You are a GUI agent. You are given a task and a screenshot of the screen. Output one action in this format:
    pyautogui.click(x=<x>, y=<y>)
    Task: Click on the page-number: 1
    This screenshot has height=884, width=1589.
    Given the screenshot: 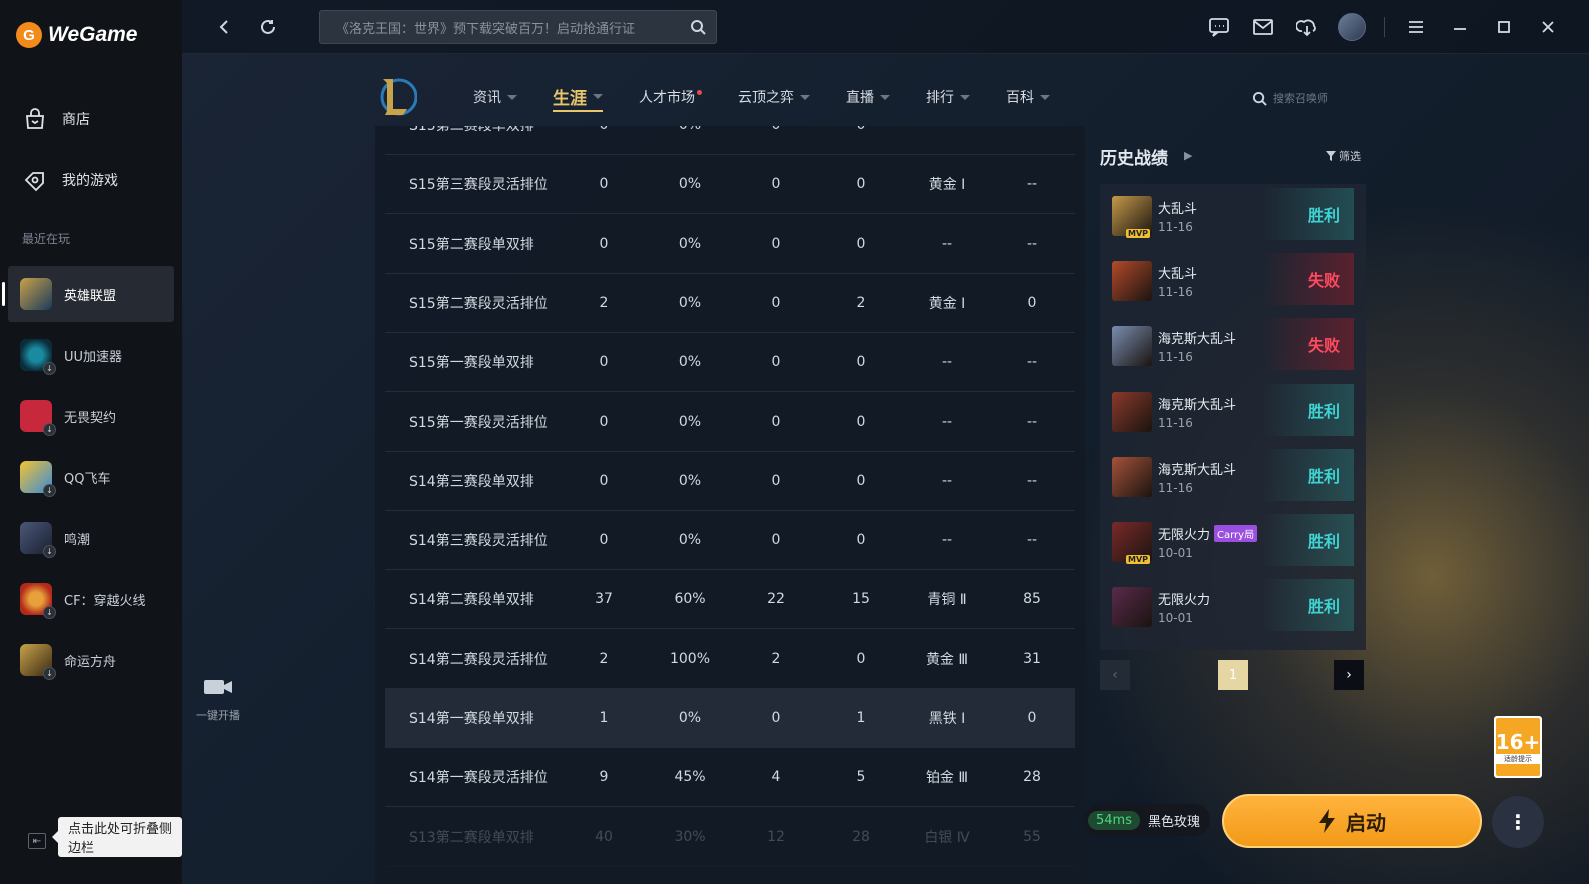 What is the action you would take?
    pyautogui.click(x=1233, y=675)
    